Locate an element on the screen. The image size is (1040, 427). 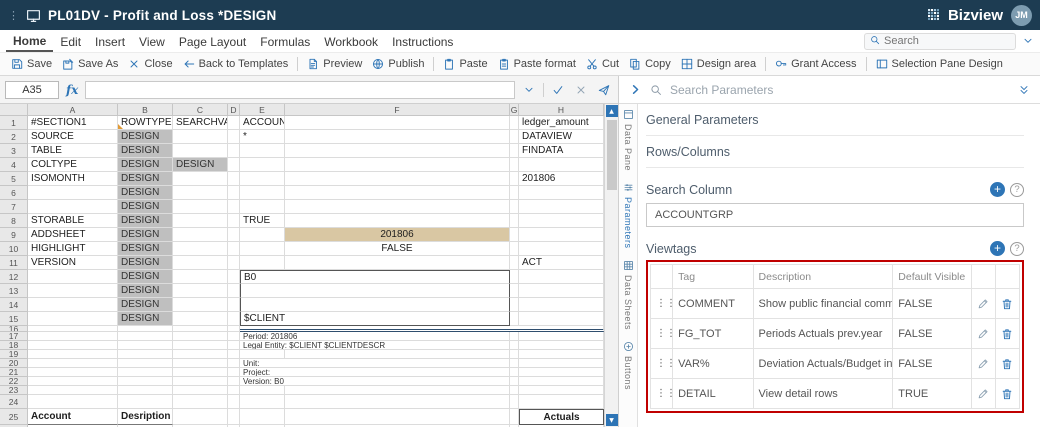
cell-H6 is located at coordinates (561, 193).